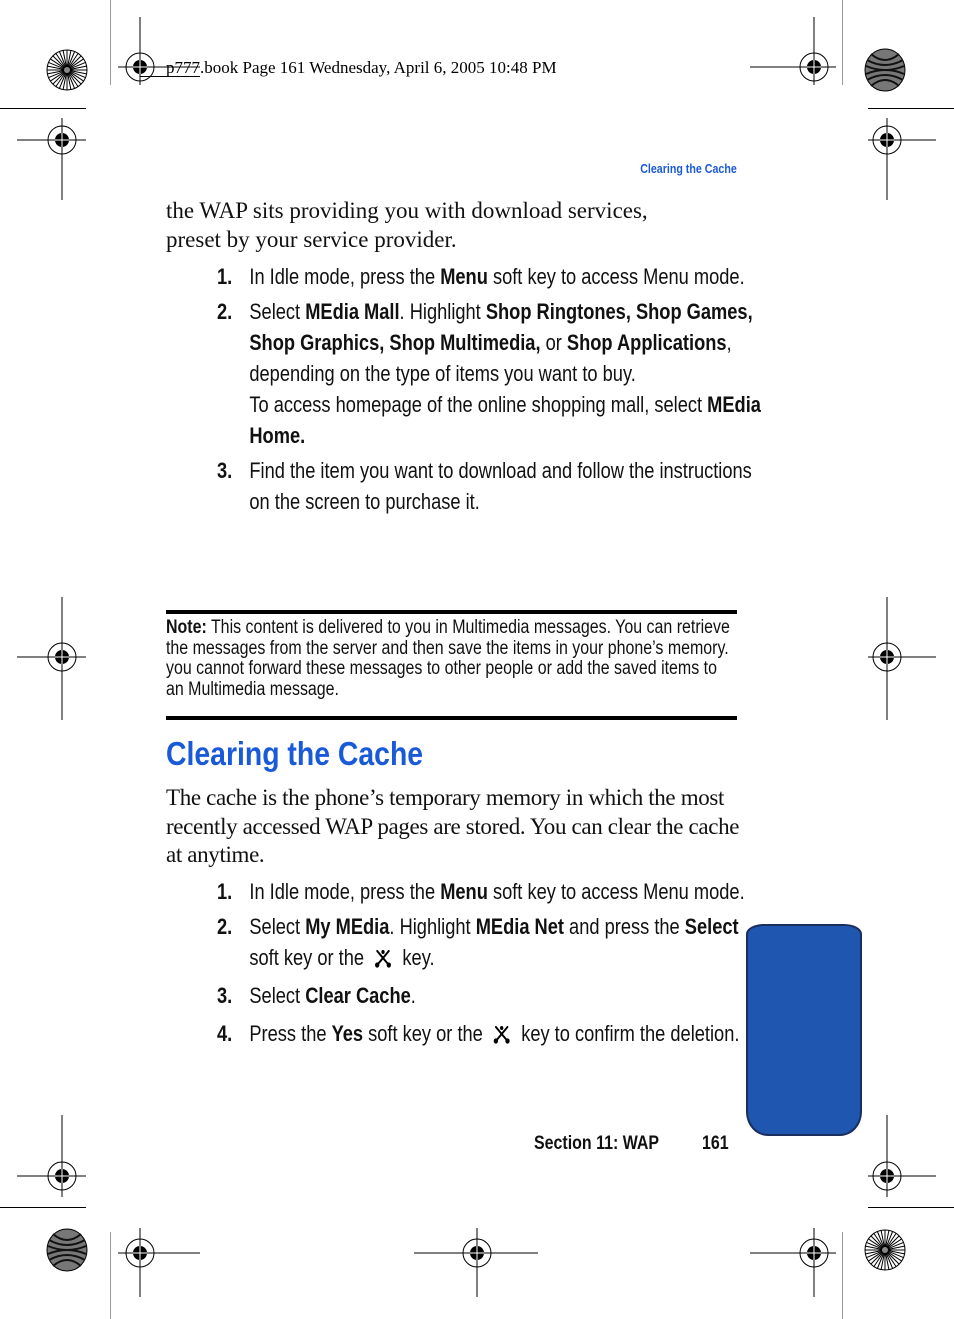  I want to click on step-number: 4., so click(225, 1033).